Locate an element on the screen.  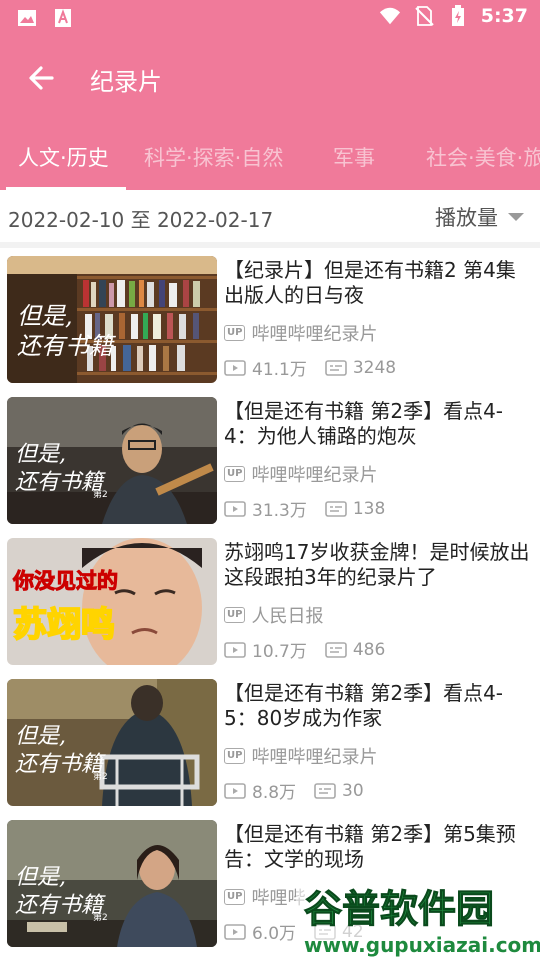
svg-text: 还有书籍 is located at coordinates (66, 346).